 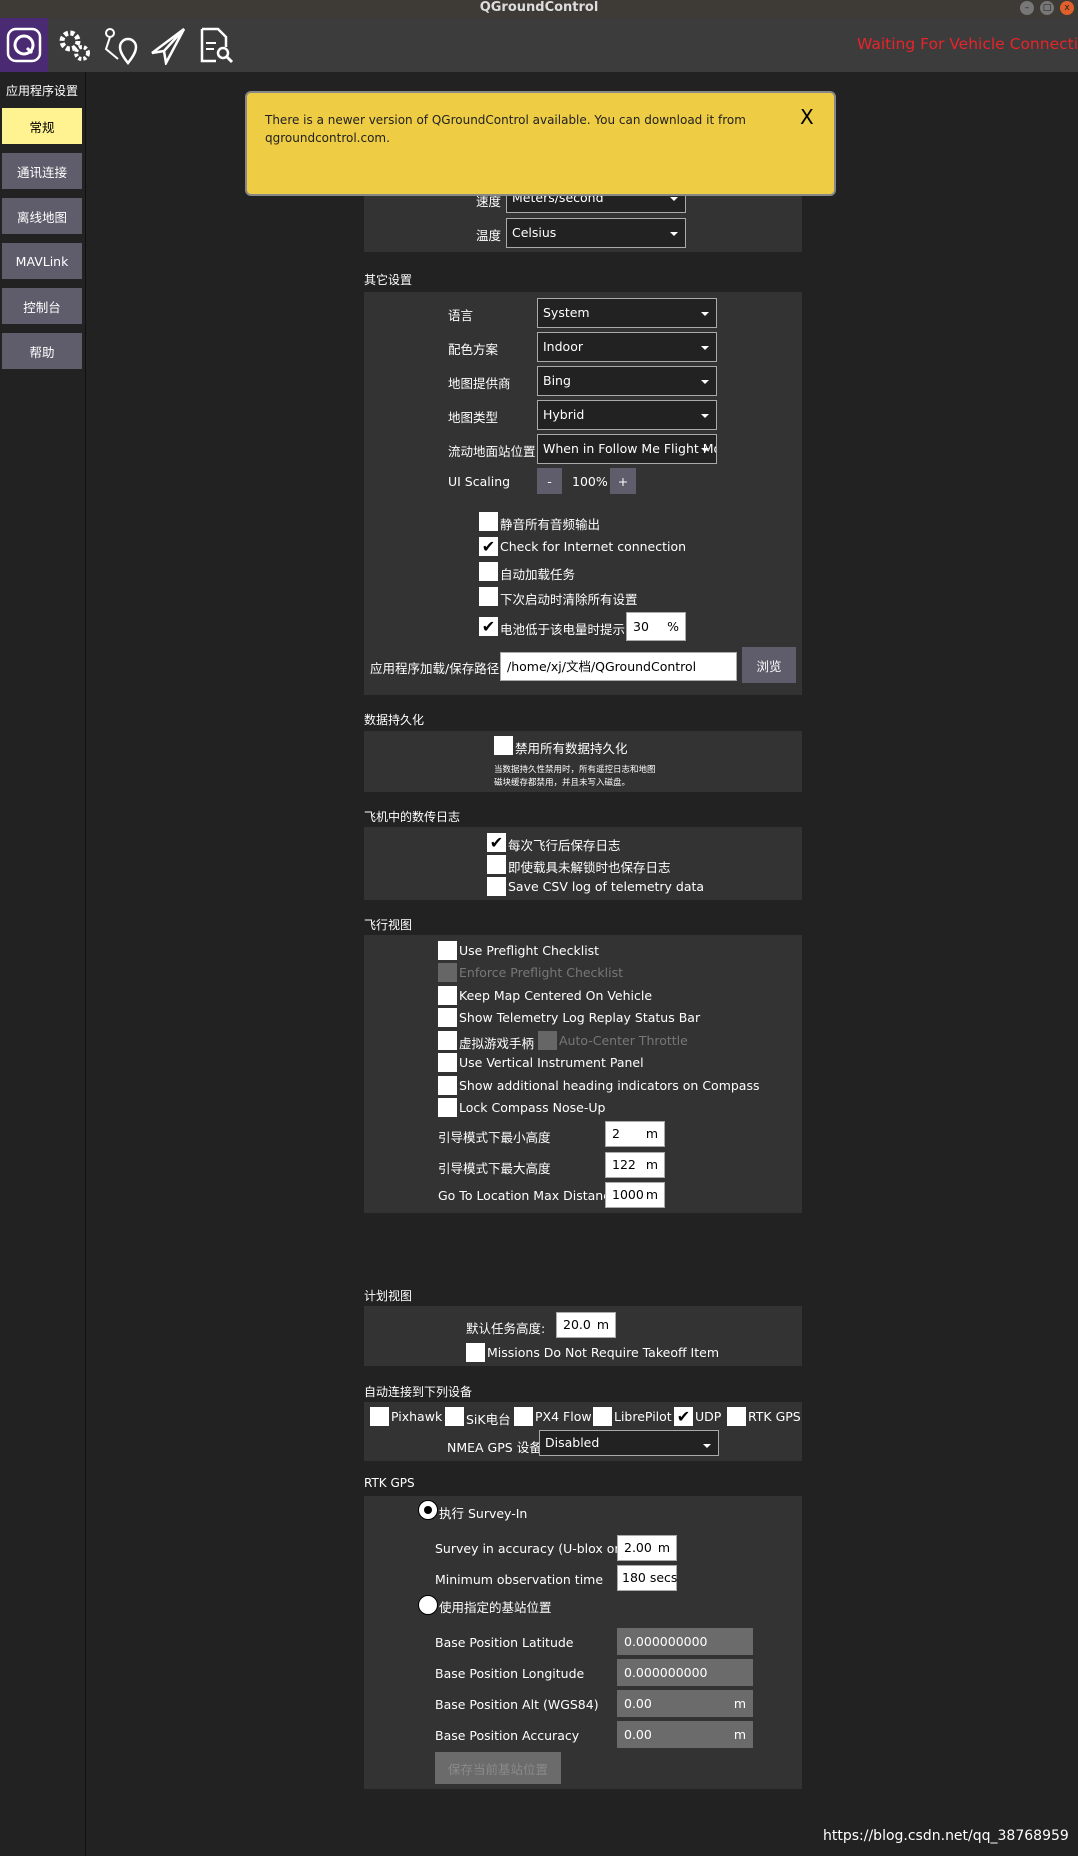 What do you see at coordinates (629, 1443) in the screenshot?
I see `nmea-gps-dropdown: Disabled` at bounding box center [629, 1443].